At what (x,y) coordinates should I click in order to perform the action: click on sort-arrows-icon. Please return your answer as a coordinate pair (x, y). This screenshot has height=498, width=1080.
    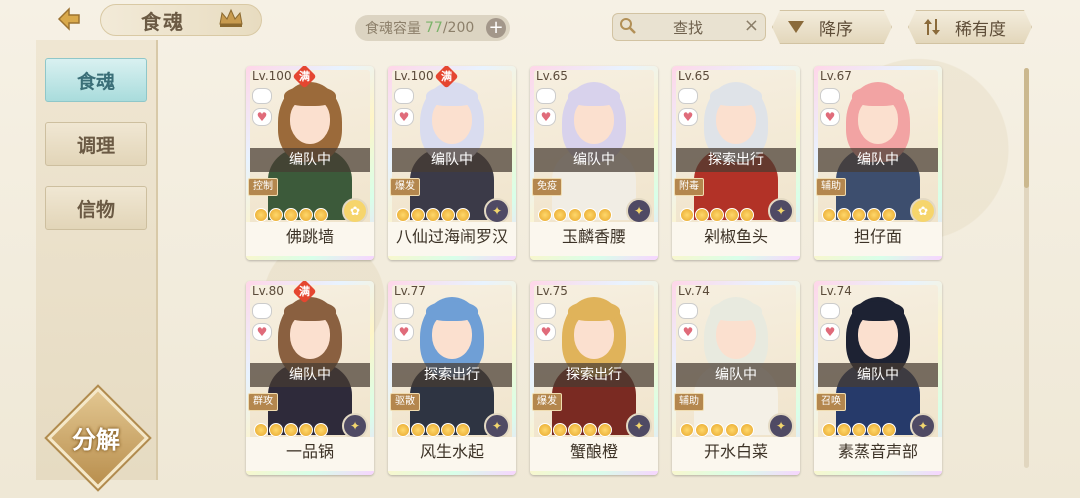
    Looking at the image, I should click on (932, 27).